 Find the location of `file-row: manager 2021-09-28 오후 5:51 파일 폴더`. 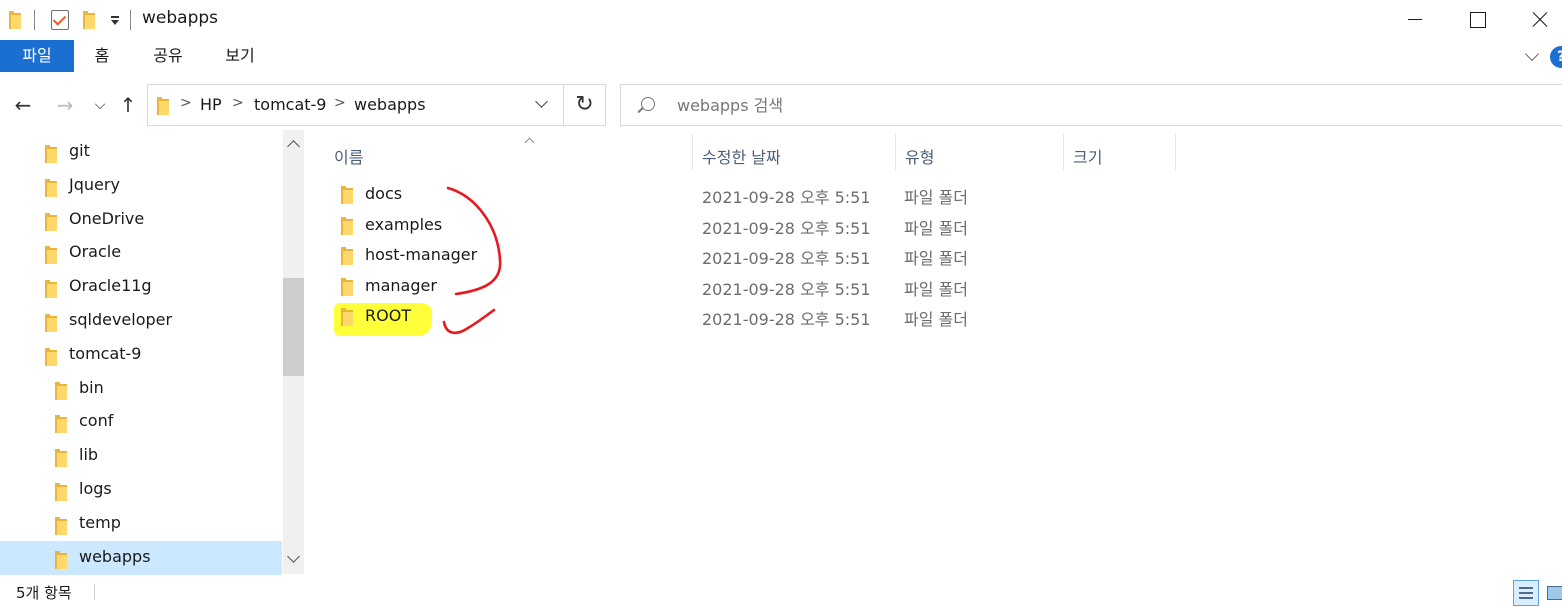

file-row: manager 2021-09-28 오후 5:51 파일 폴더 is located at coordinates (764, 287).